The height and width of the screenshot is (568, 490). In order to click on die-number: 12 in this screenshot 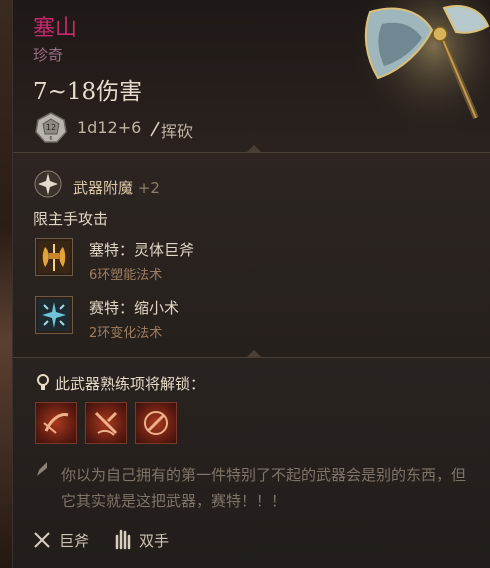, I will do `click(51, 127)`.